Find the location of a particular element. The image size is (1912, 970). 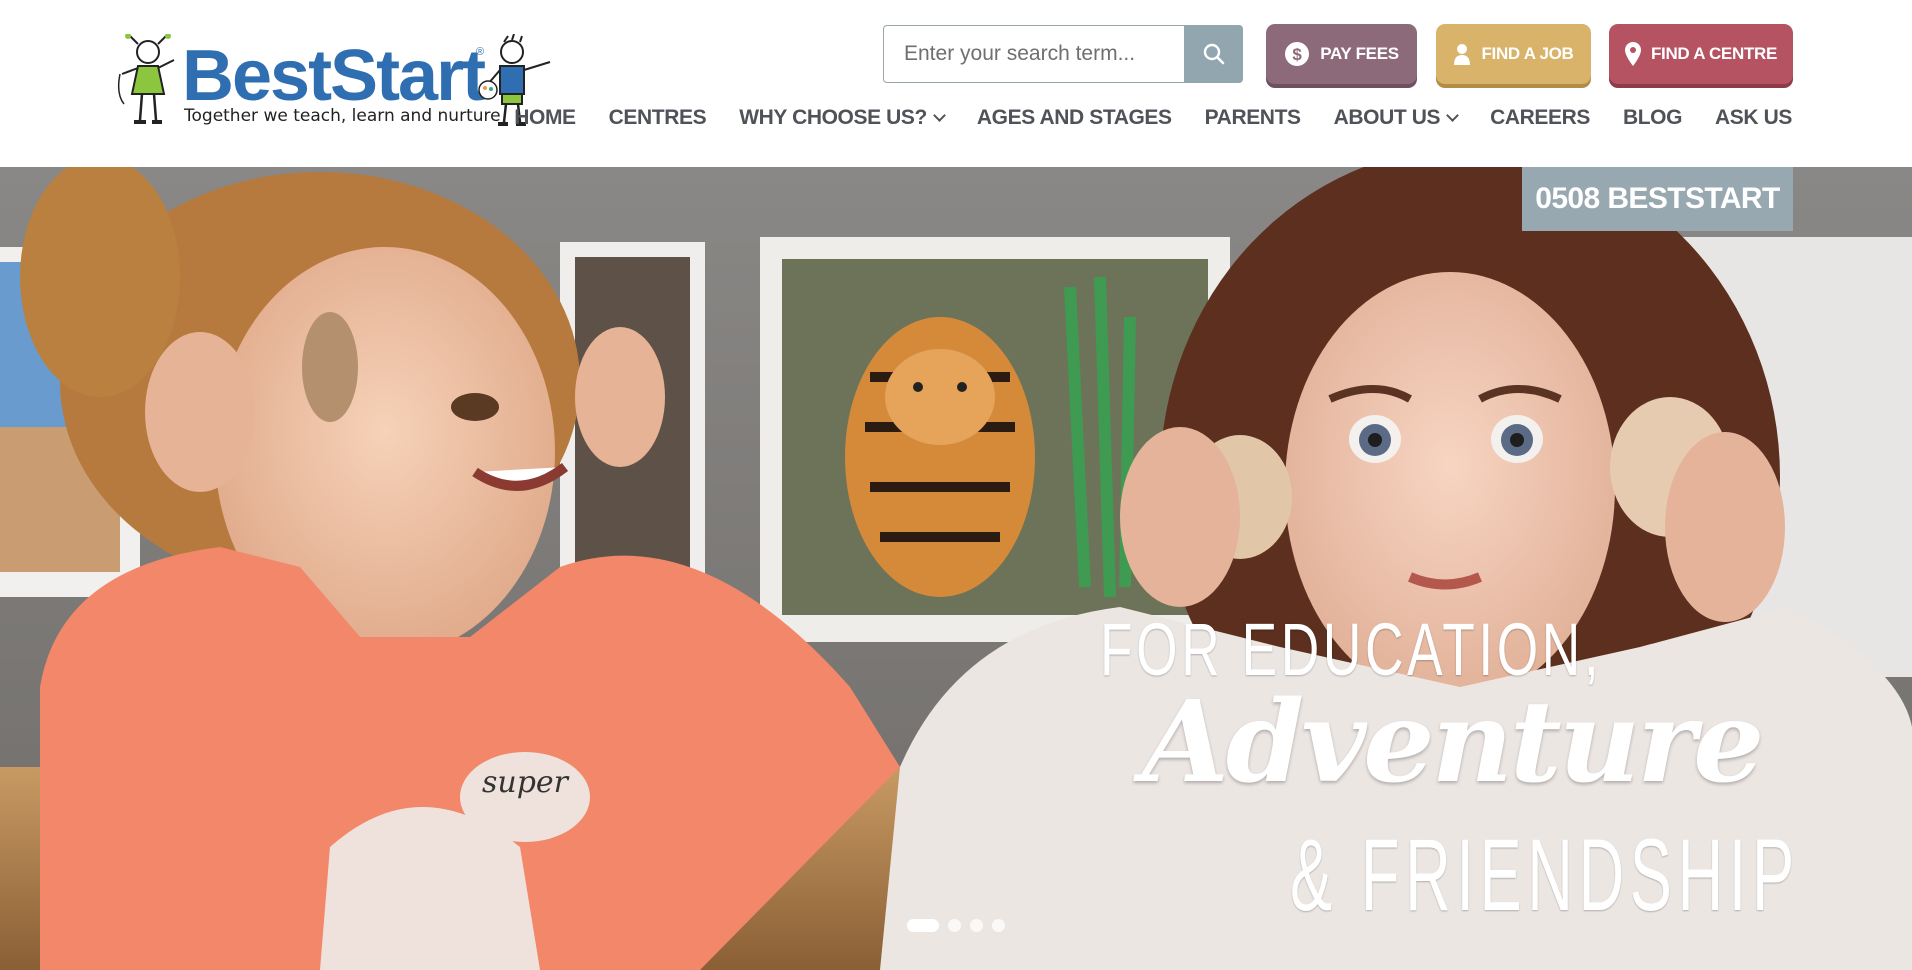

phone-number-badge: 0508 BESTSTART is located at coordinates (1657, 199).